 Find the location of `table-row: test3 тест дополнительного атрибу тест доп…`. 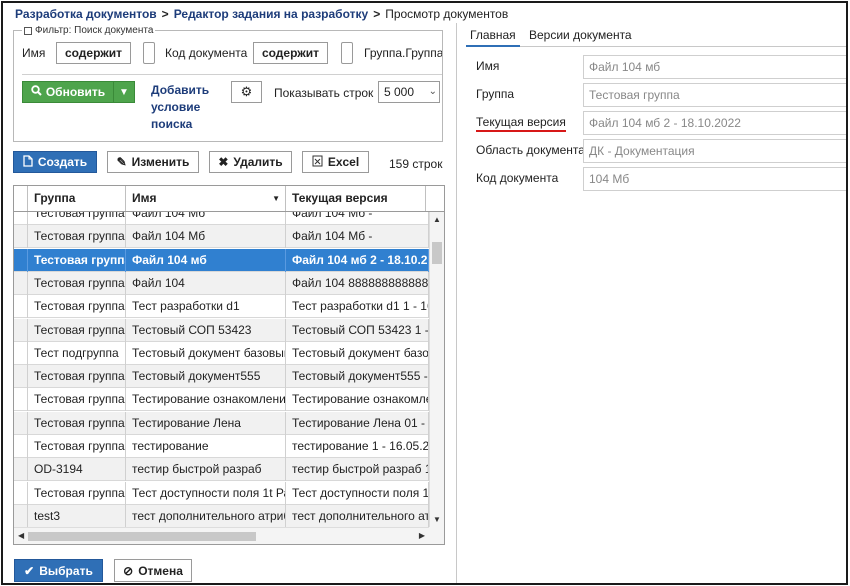

table-row: test3 тест дополнительного атрибу тест доп… is located at coordinates (221, 515).